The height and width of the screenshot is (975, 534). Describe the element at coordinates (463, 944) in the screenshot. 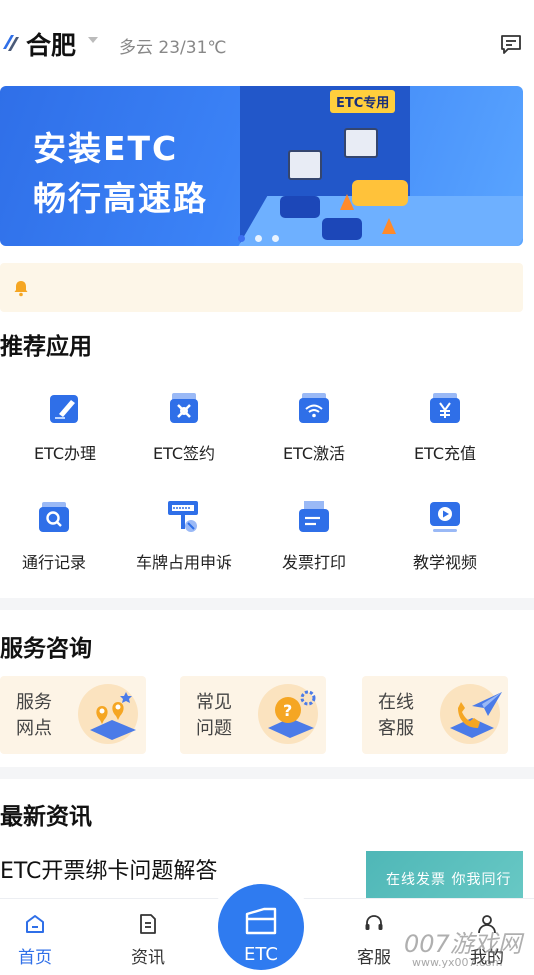

I see `watermark: 007游戏网` at that location.